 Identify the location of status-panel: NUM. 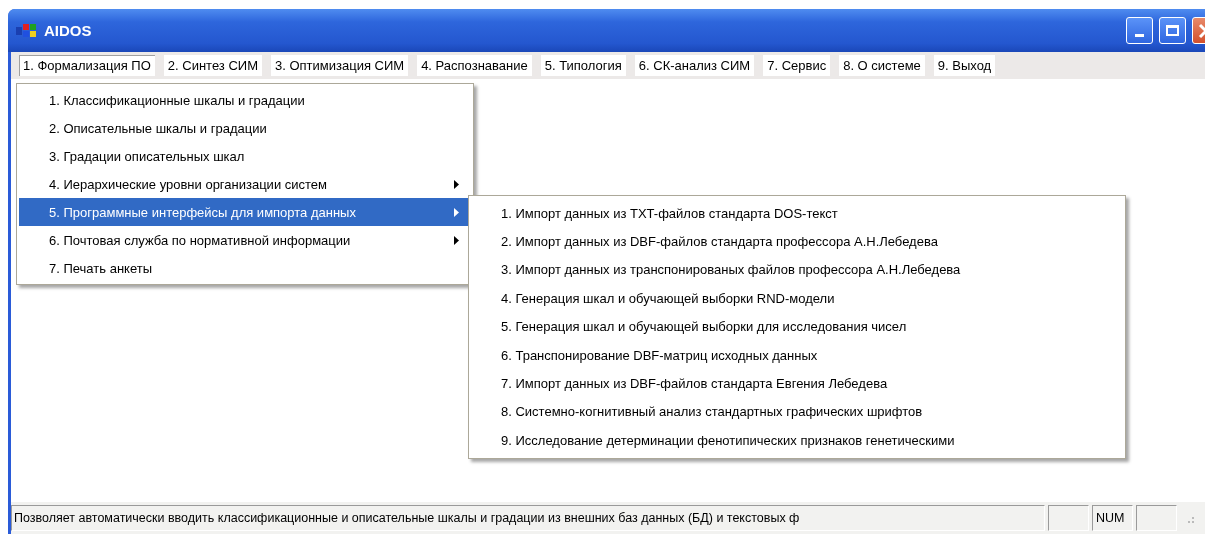
(1112, 518).